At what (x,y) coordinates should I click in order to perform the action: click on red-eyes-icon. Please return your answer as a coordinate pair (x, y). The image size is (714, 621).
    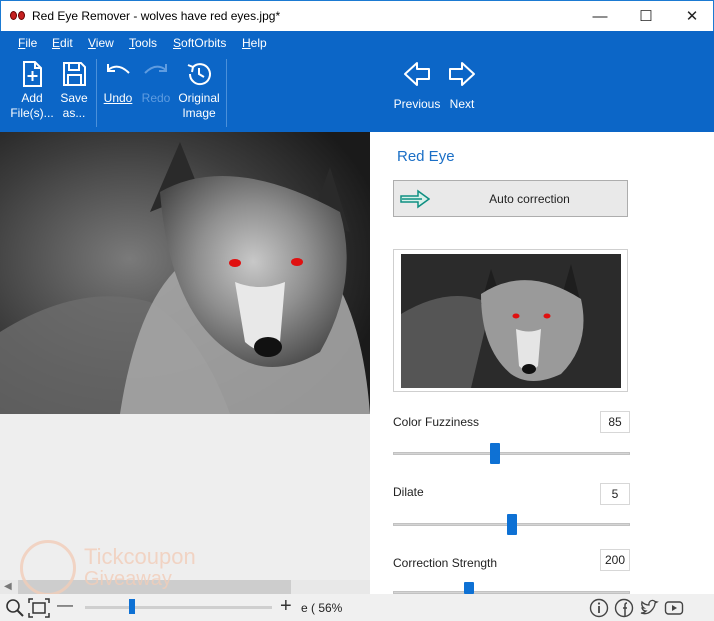
    Looking at the image, I should click on (18, 16).